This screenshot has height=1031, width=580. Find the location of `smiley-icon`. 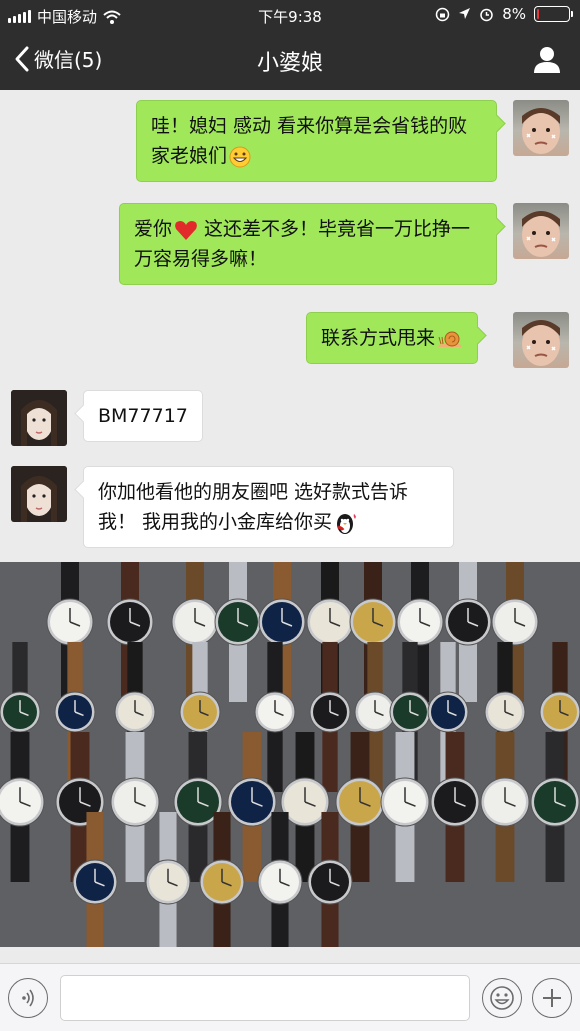

smiley-icon is located at coordinates (502, 998).